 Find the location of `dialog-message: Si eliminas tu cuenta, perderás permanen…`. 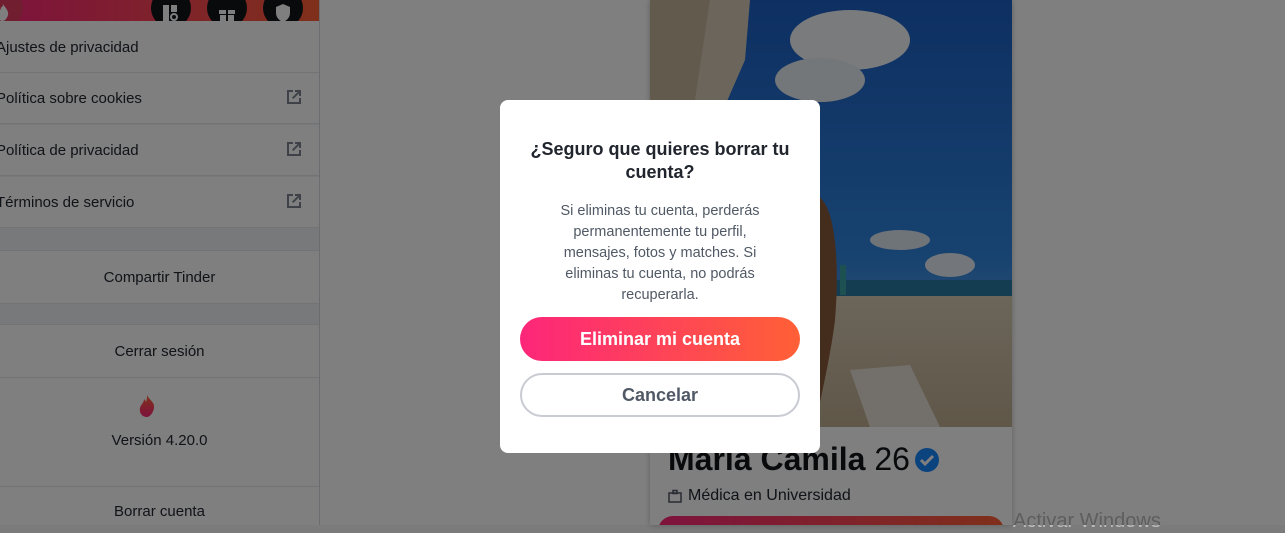

dialog-message: Si eliminas tu cuenta, perderás permanen… is located at coordinates (660, 253).